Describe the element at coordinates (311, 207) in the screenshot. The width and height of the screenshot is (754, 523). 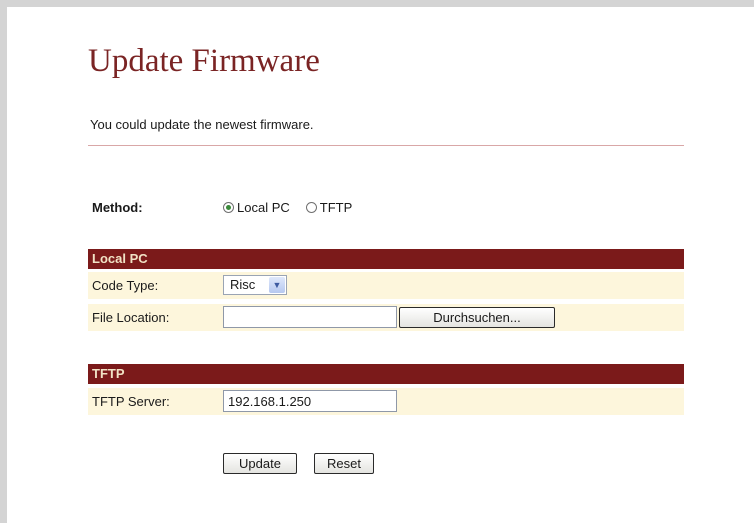
I see `radio-unselected-icon` at that location.